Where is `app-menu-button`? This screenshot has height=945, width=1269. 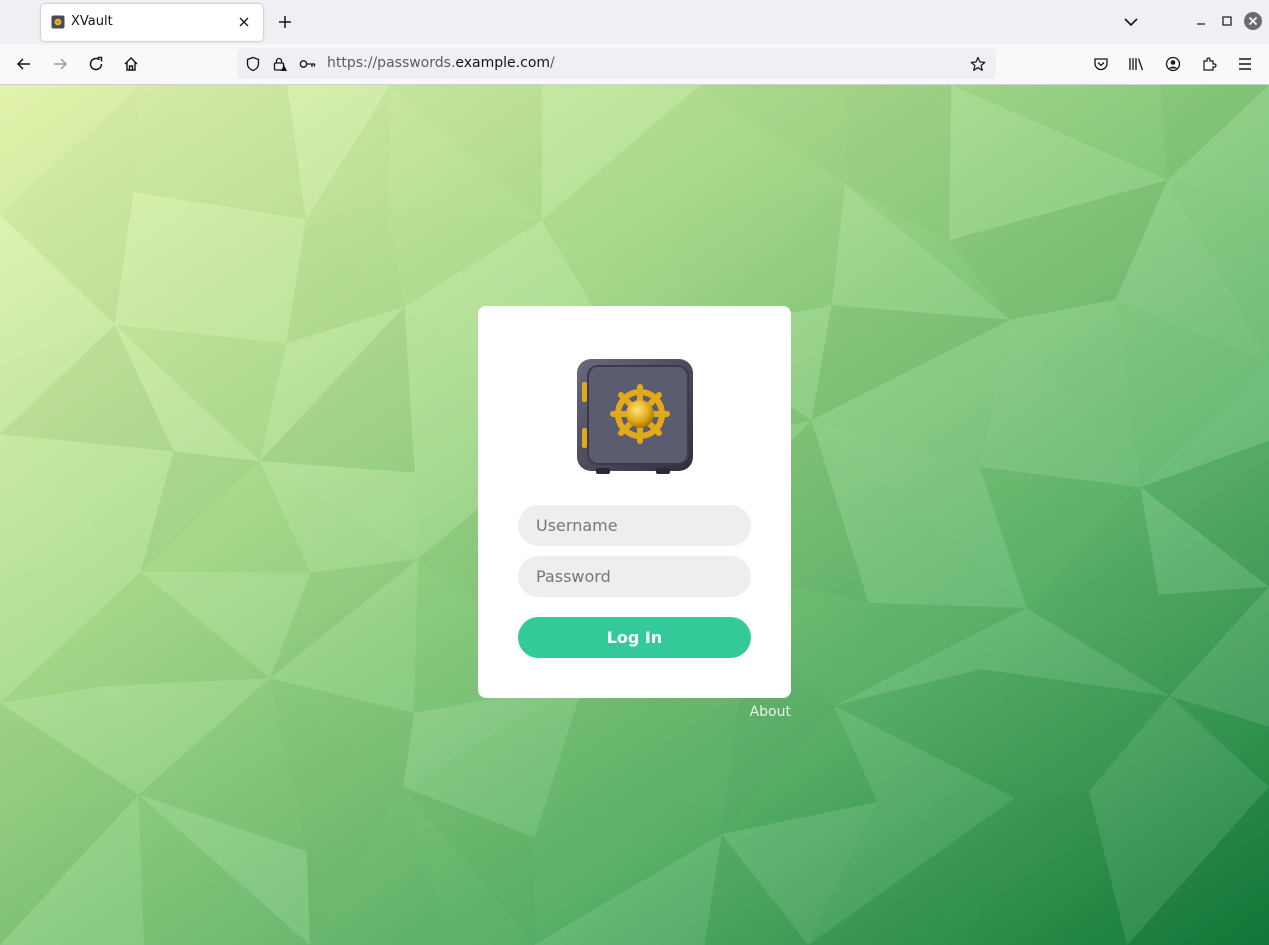
app-menu-button is located at coordinates (1245, 64).